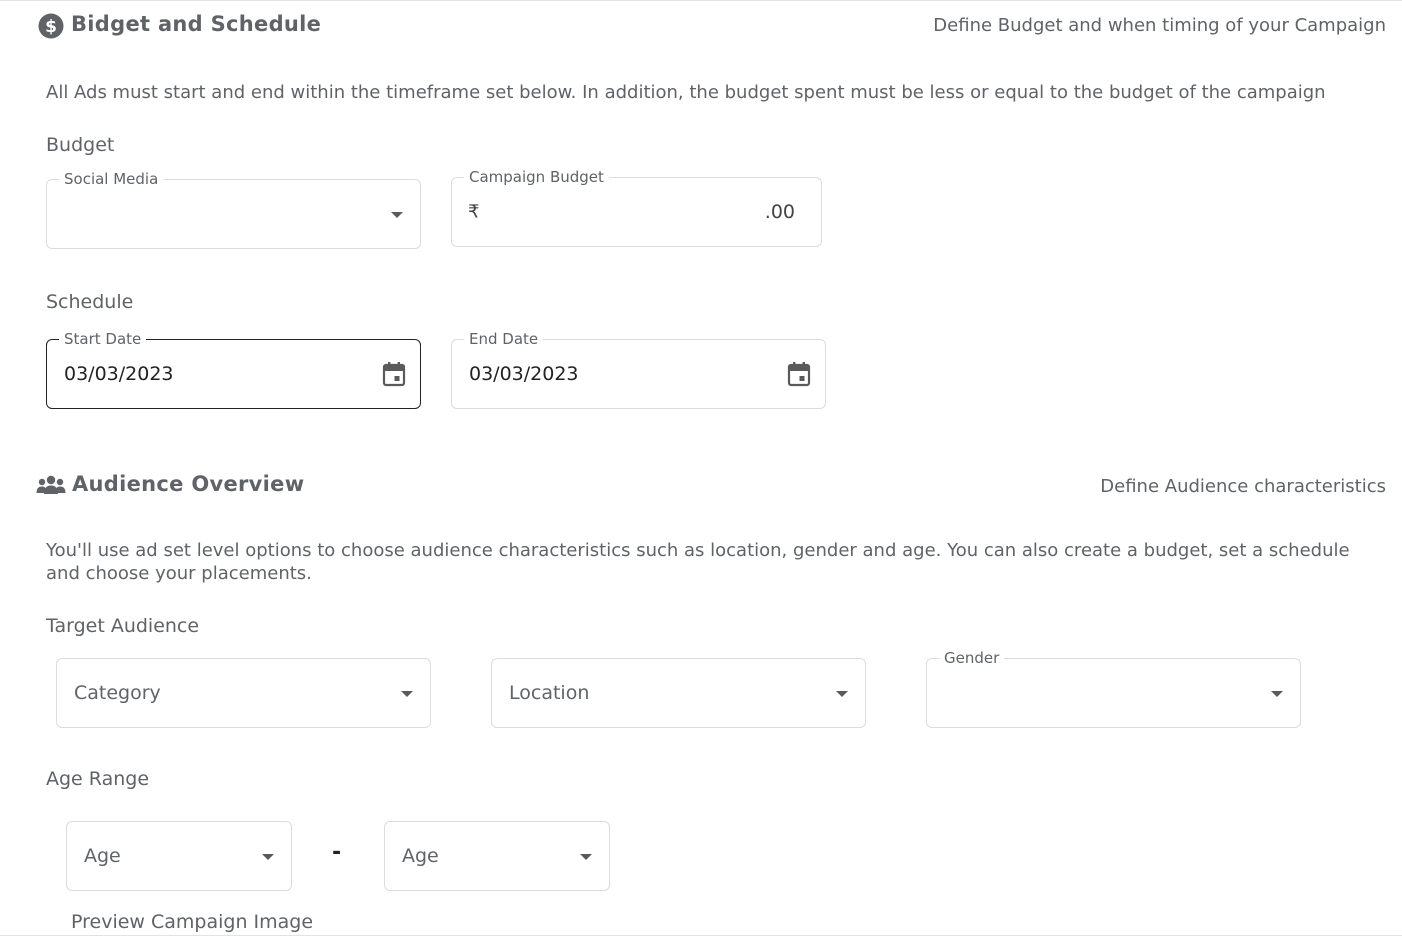  I want to click on start-date-input: Start Date 03/03/2023, so click(233, 369).